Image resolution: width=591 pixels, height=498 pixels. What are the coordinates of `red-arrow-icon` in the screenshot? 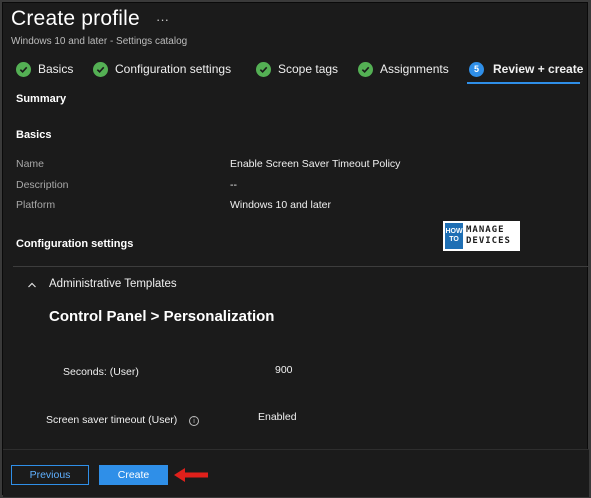 It's located at (191, 475).